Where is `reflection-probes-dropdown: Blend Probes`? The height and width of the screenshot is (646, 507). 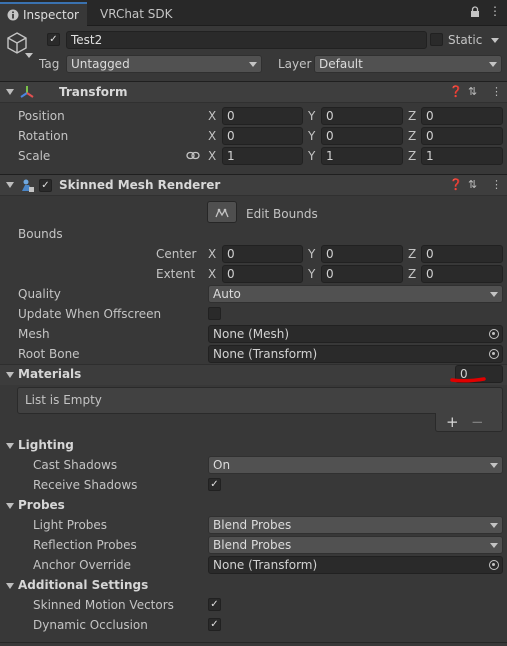
reflection-probes-dropdown: Blend Probes is located at coordinates (355, 545).